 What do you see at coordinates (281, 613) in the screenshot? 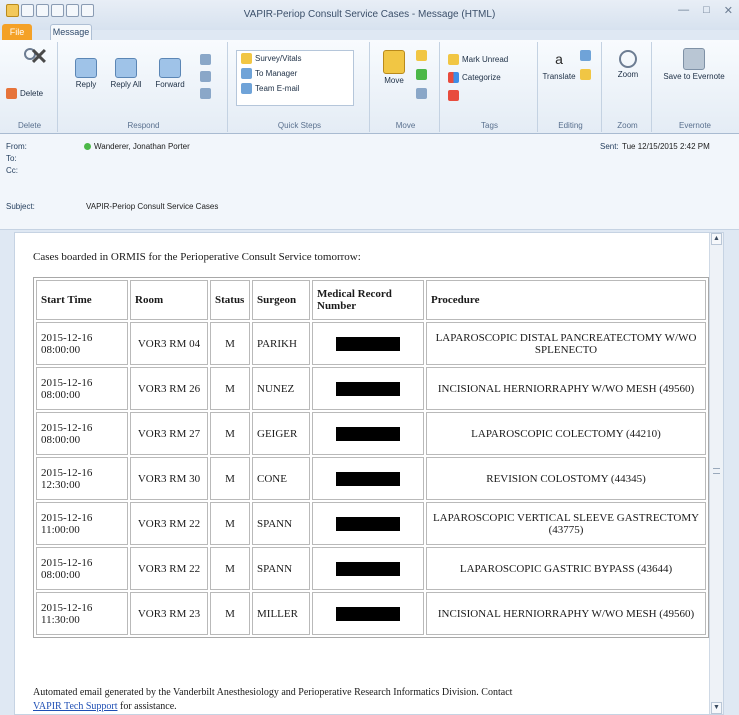
I see `cell-surgeon: MILLER` at bounding box center [281, 613].